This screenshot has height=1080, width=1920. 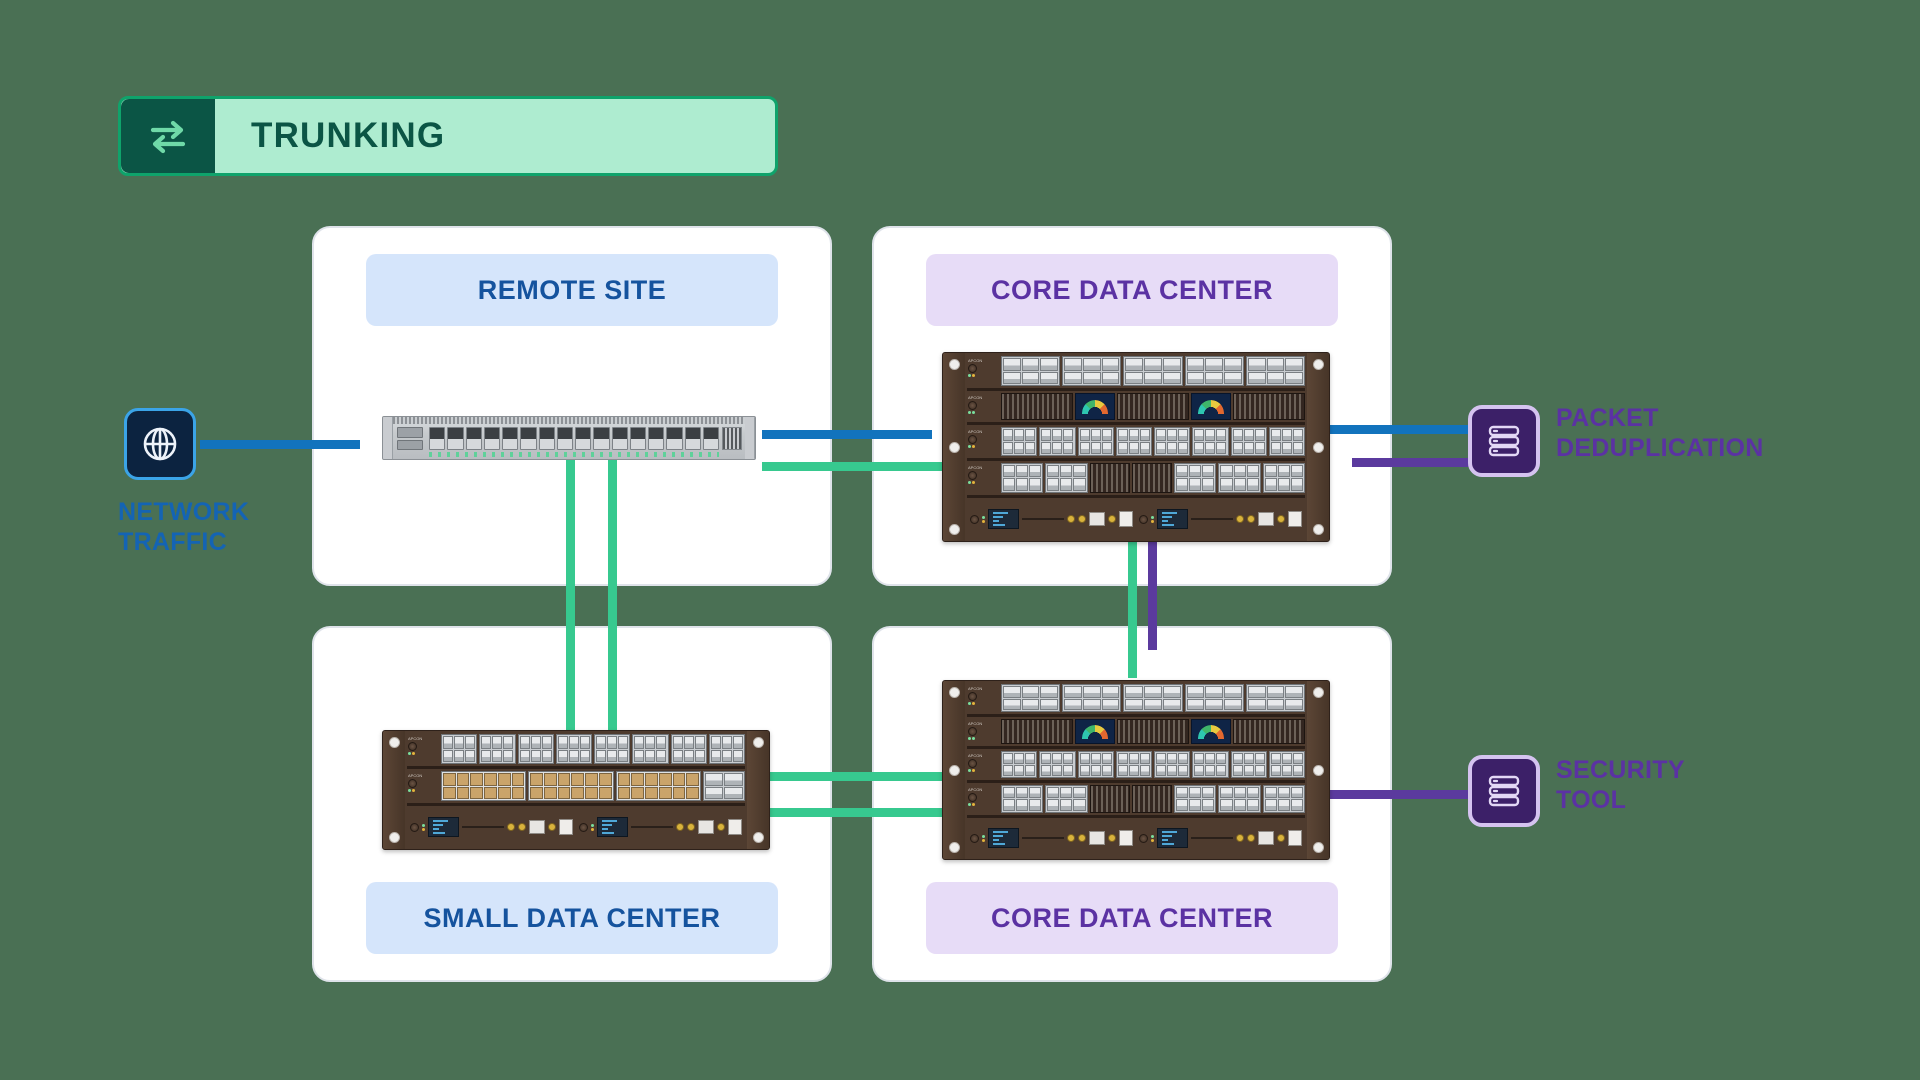 What do you see at coordinates (1132, 290) in the screenshot?
I see `panel-core-data-center-top-title: CORE DATA CENTER` at bounding box center [1132, 290].